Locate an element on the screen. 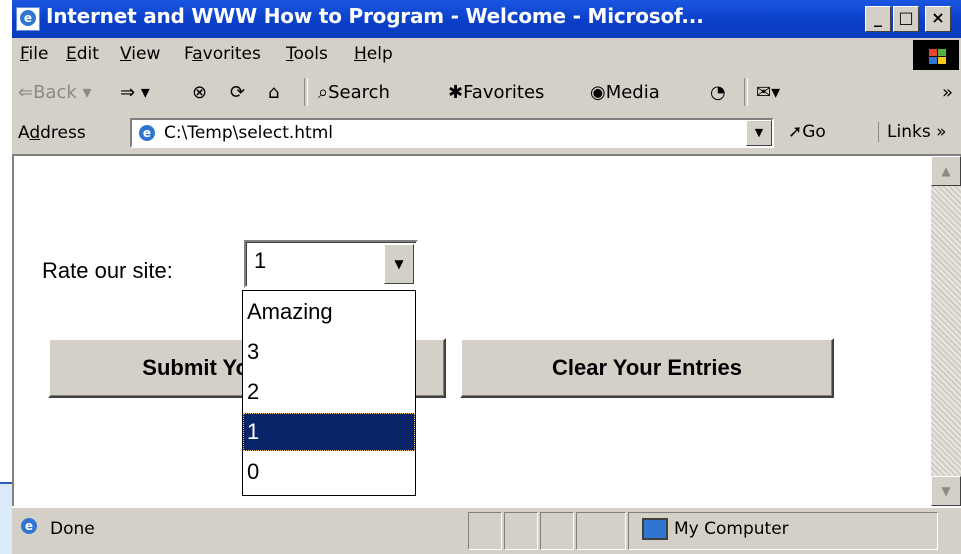 This screenshot has width=961, height=554. history-icon: ◔ is located at coordinates (718, 92).